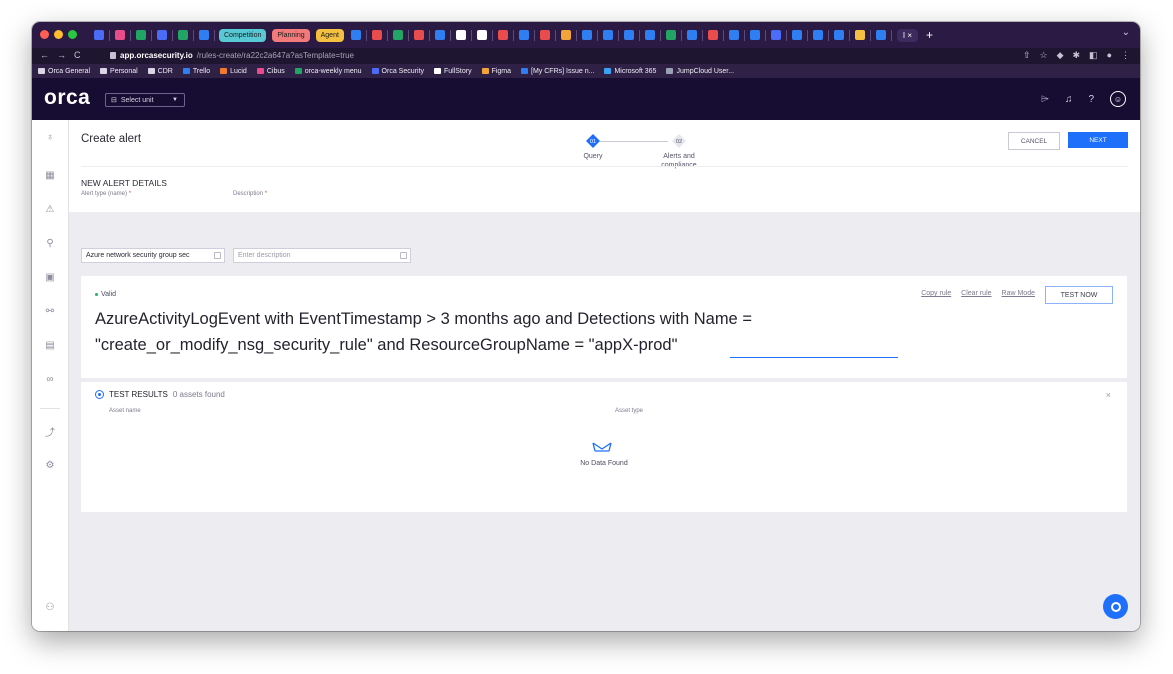 This screenshot has height=674, width=1173. What do you see at coordinates (1109, 55) in the screenshot?
I see `profile-icon: ●` at bounding box center [1109, 55].